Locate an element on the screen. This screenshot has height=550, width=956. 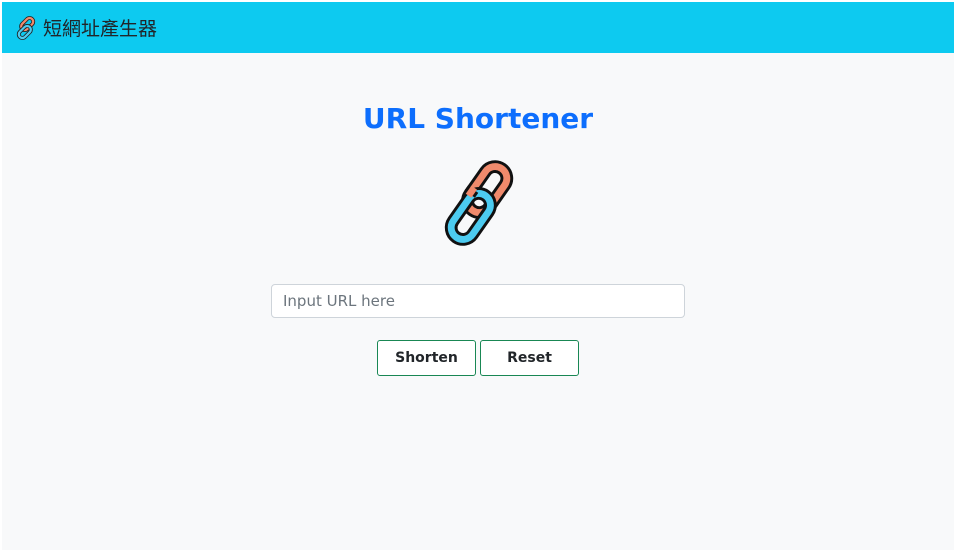
url-input is located at coordinates (478, 301).